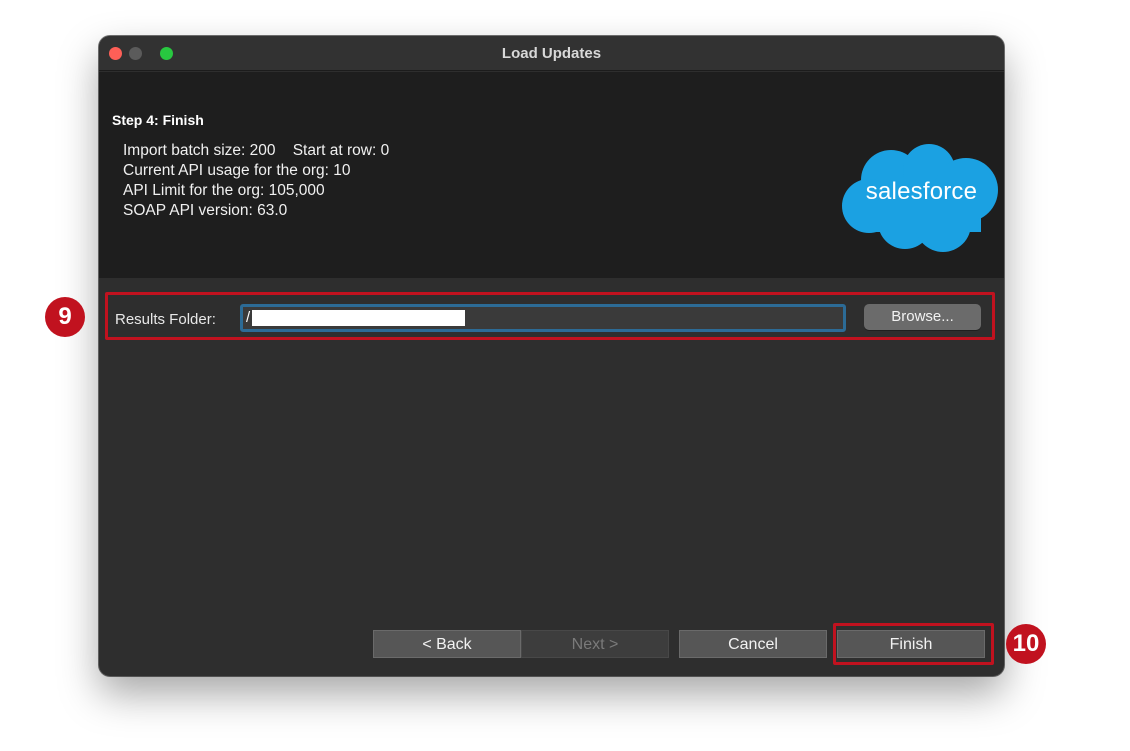 This screenshot has height=751, width=1130. I want to click on annotation-box-finish, so click(913, 644).